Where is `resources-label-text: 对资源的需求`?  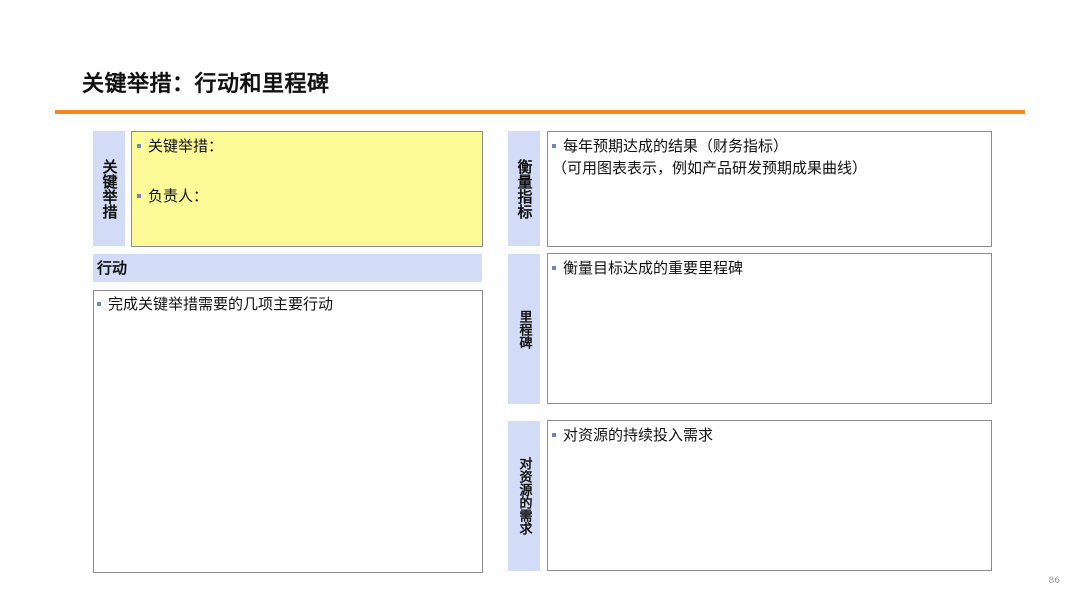 resources-label-text: 对资源的需求 is located at coordinates (524, 496).